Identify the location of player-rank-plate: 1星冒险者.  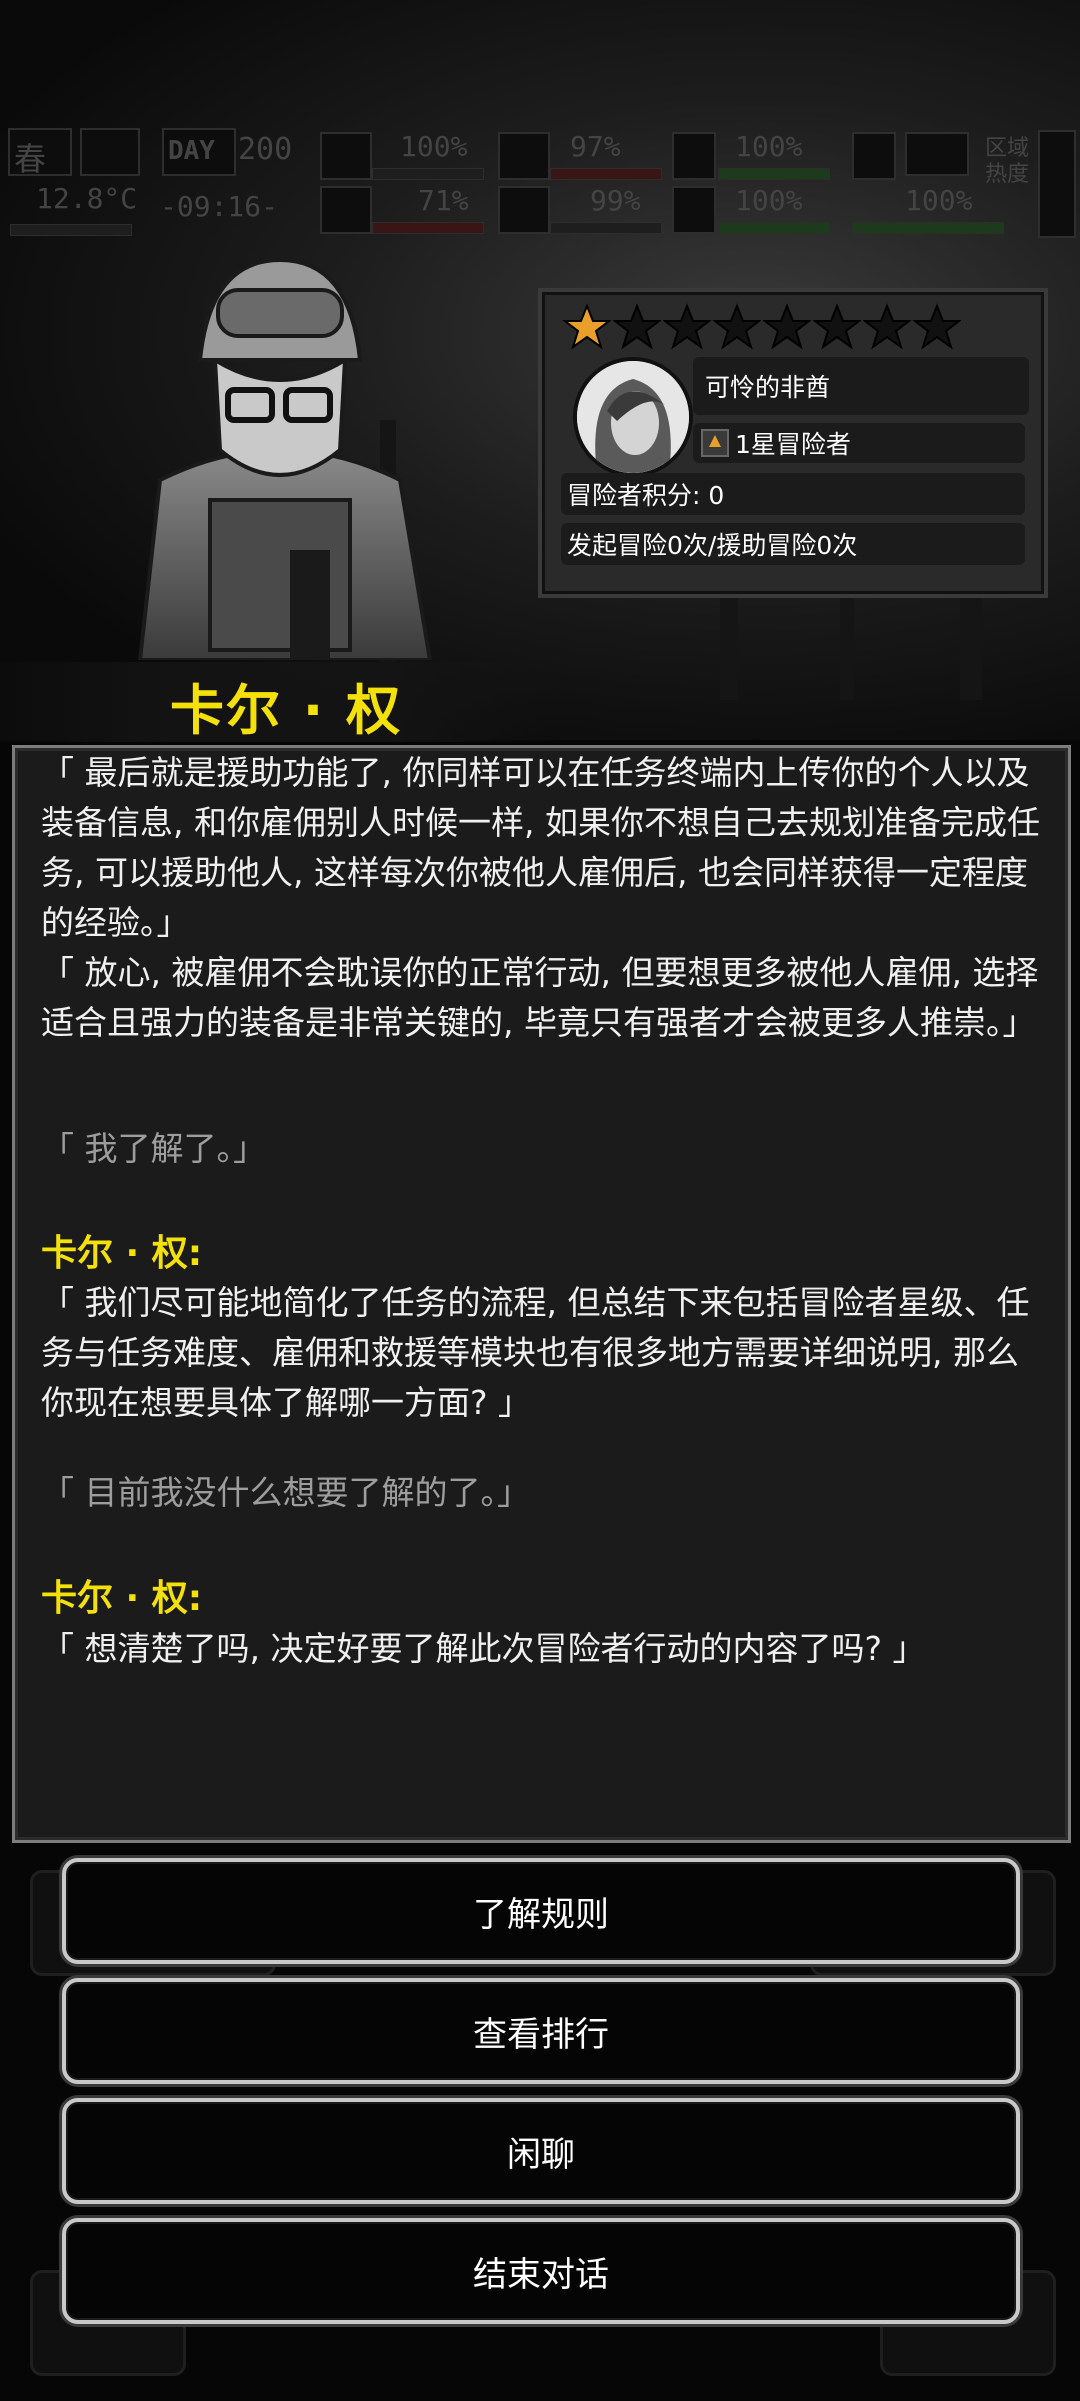
(859, 443).